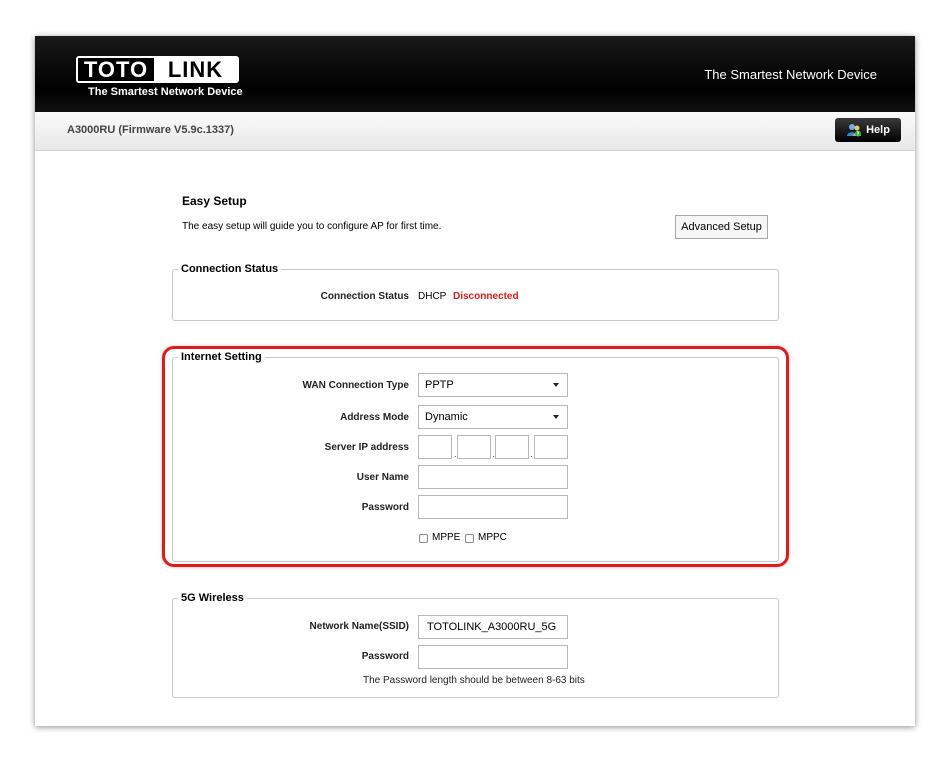 The image size is (950, 759). I want to click on logo-tagline: The Smartest Network Device, so click(165, 92).